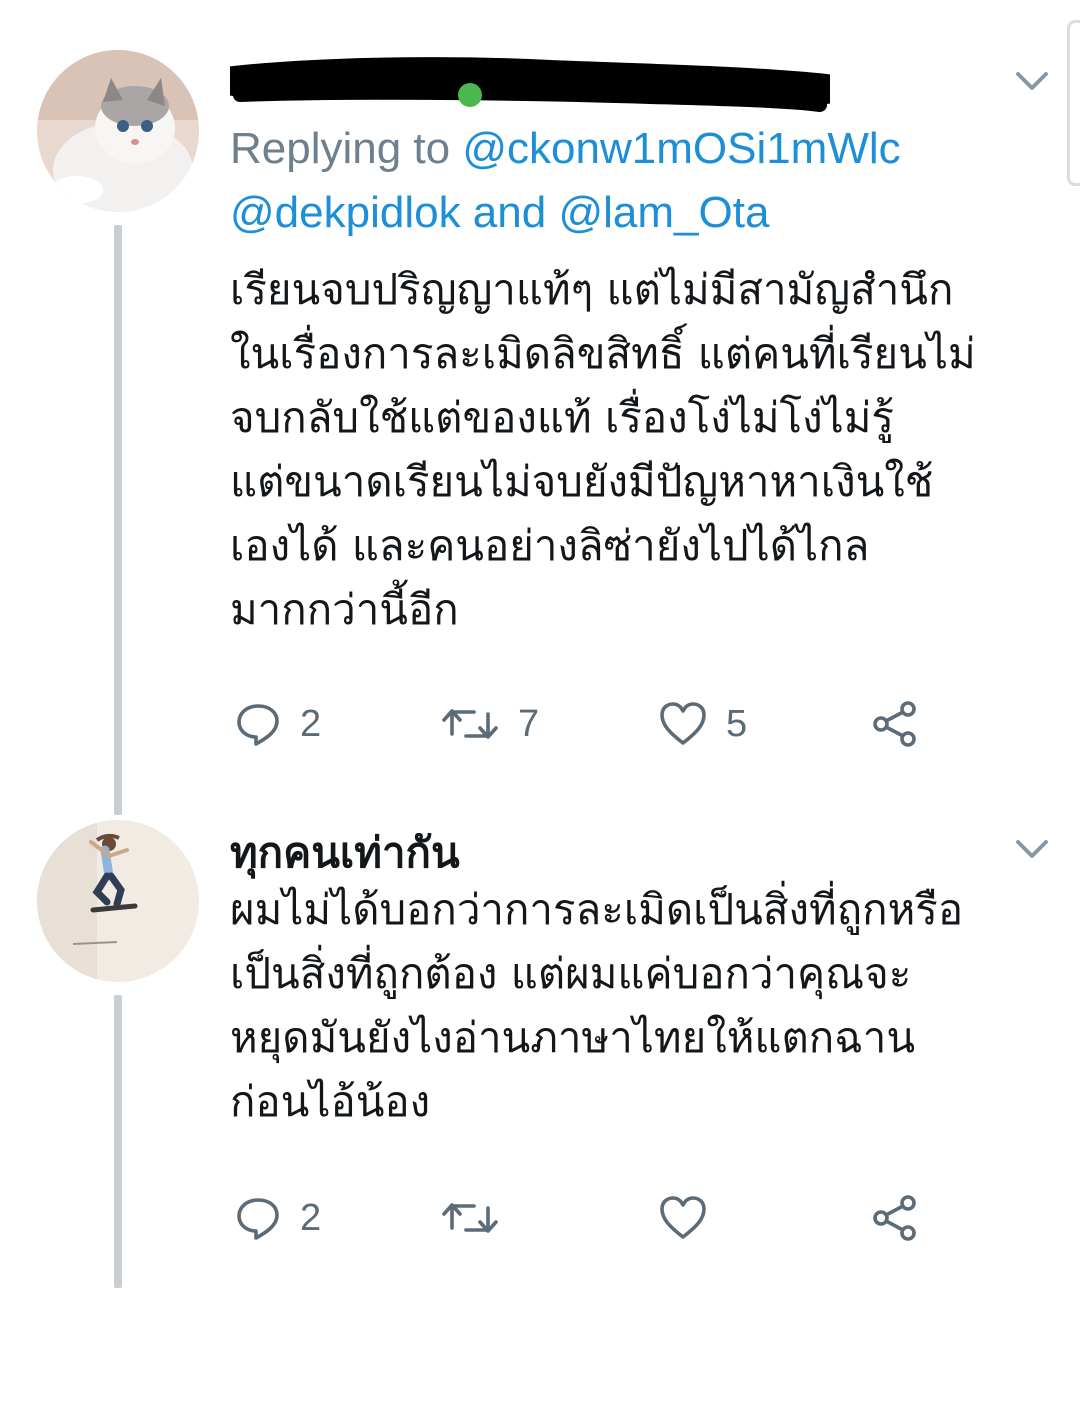 This screenshot has width=1080, height=1418. What do you see at coordinates (344, 609) in the screenshot?
I see `tweet-text-line: มากกว่านี้อีก` at bounding box center [344, 609].